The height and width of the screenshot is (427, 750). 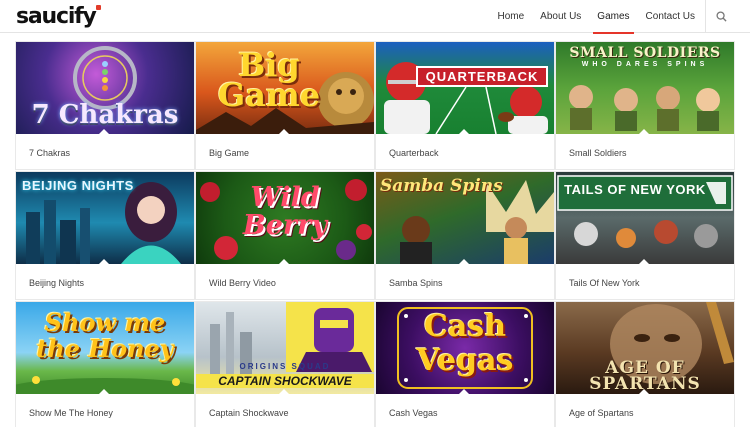 What do you see at coordinates (645, 376) in the screenshot?
I see `game-art-title: AGE OF SPARTANS` at bounding box center [645, 376].